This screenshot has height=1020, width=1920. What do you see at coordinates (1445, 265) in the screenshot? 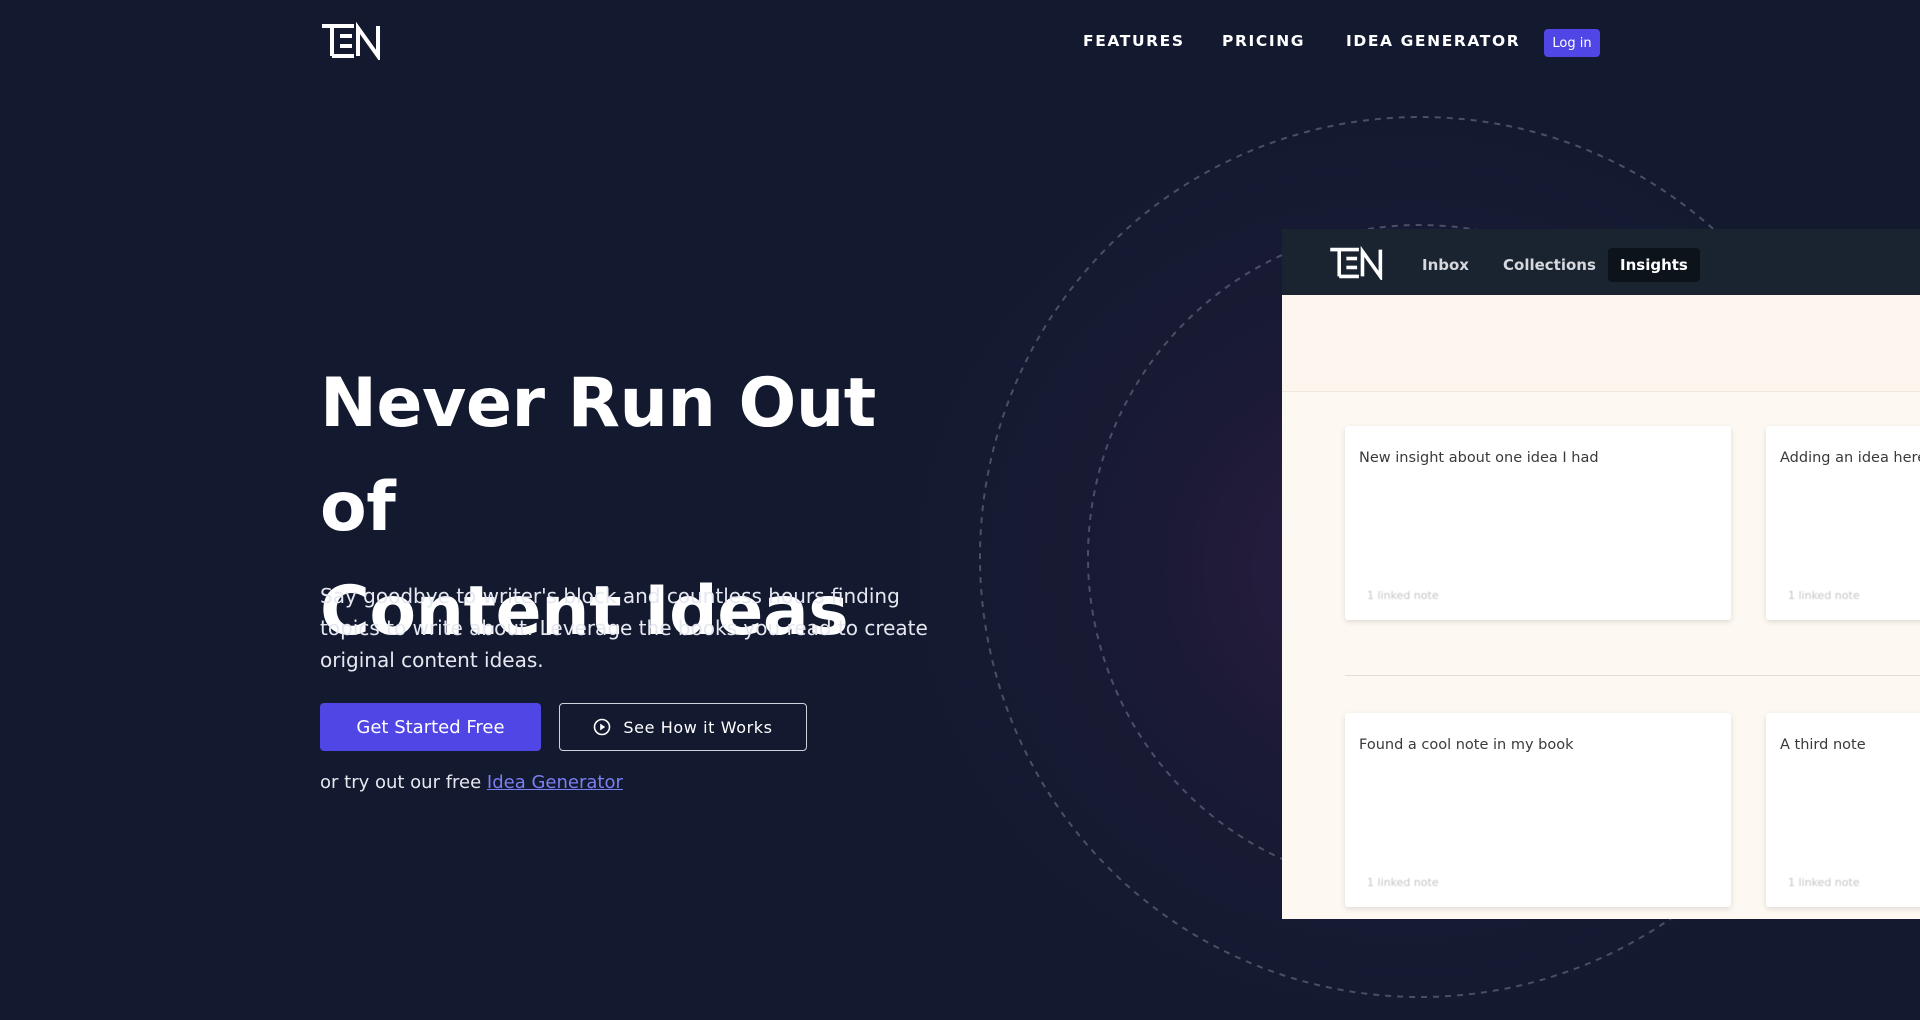
I see `app-tab-inbox: Inbox` at bounding box center [1445, 265].